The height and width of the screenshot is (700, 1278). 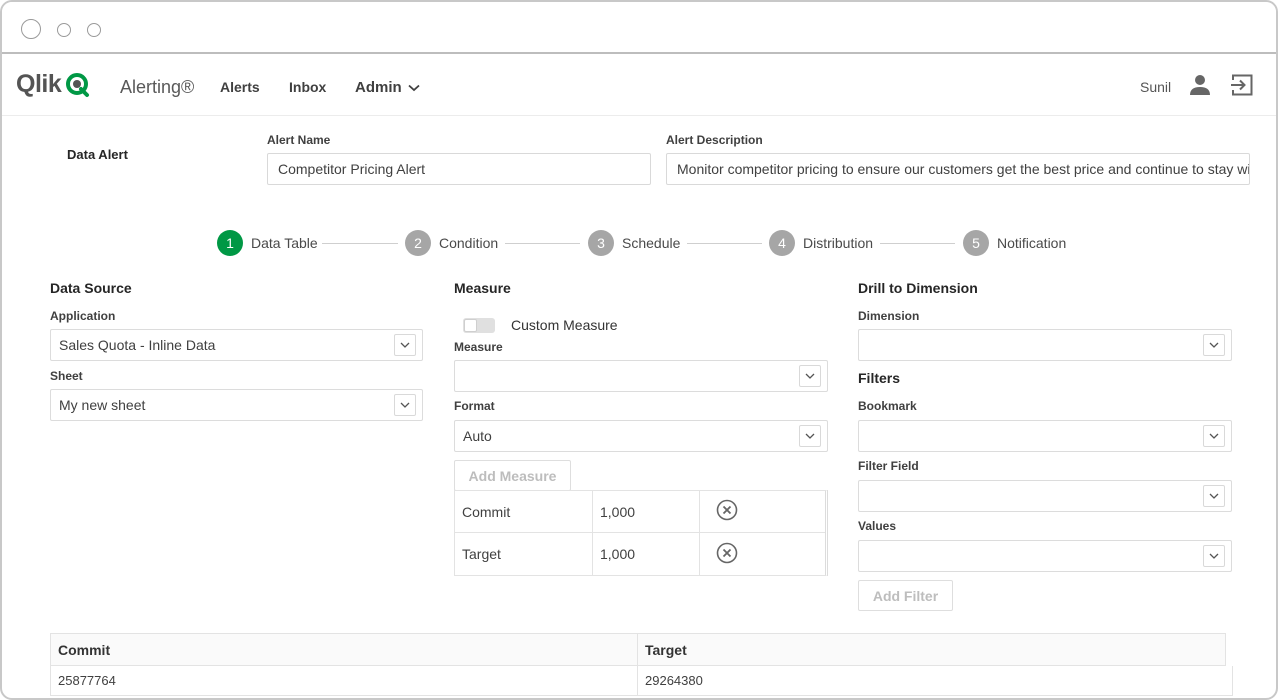 What do you see at coordinates (564, 325) in the screenshot?
I see `custom-measure-label: Custom Measure` at bounding box center [564, 325].